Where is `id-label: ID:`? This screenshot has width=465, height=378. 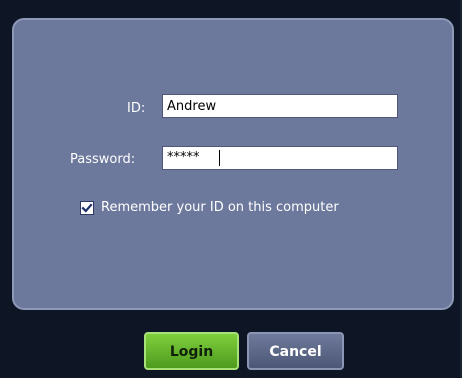 id-label: ID: is located at coordinates (136, 108).